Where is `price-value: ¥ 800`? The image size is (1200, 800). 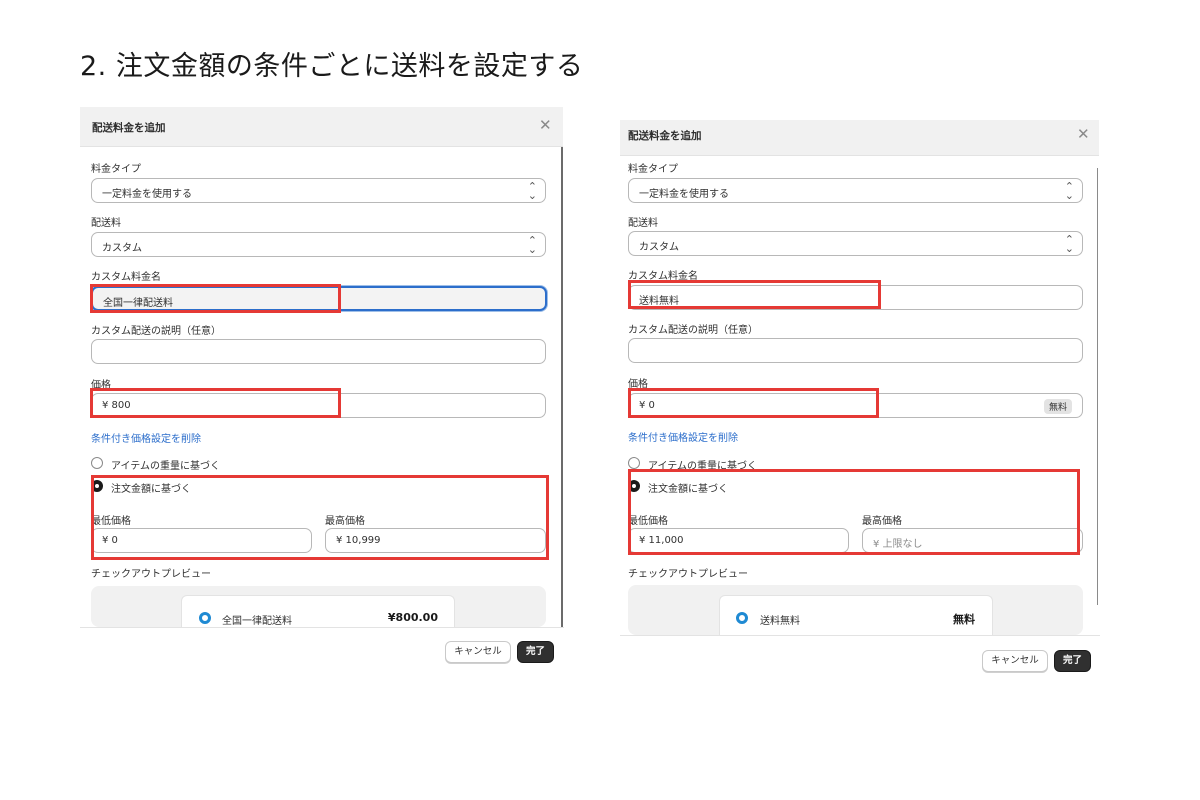
price-value: ¥ 800 is located at coordinates (116, 405).